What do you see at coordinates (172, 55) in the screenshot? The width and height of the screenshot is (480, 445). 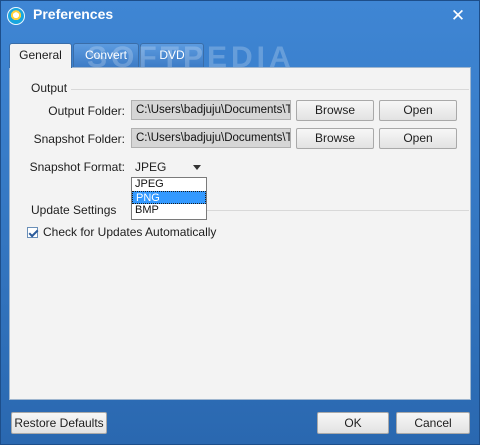 I see `tab-dvd: DVD` at bounding box center [172, 55].